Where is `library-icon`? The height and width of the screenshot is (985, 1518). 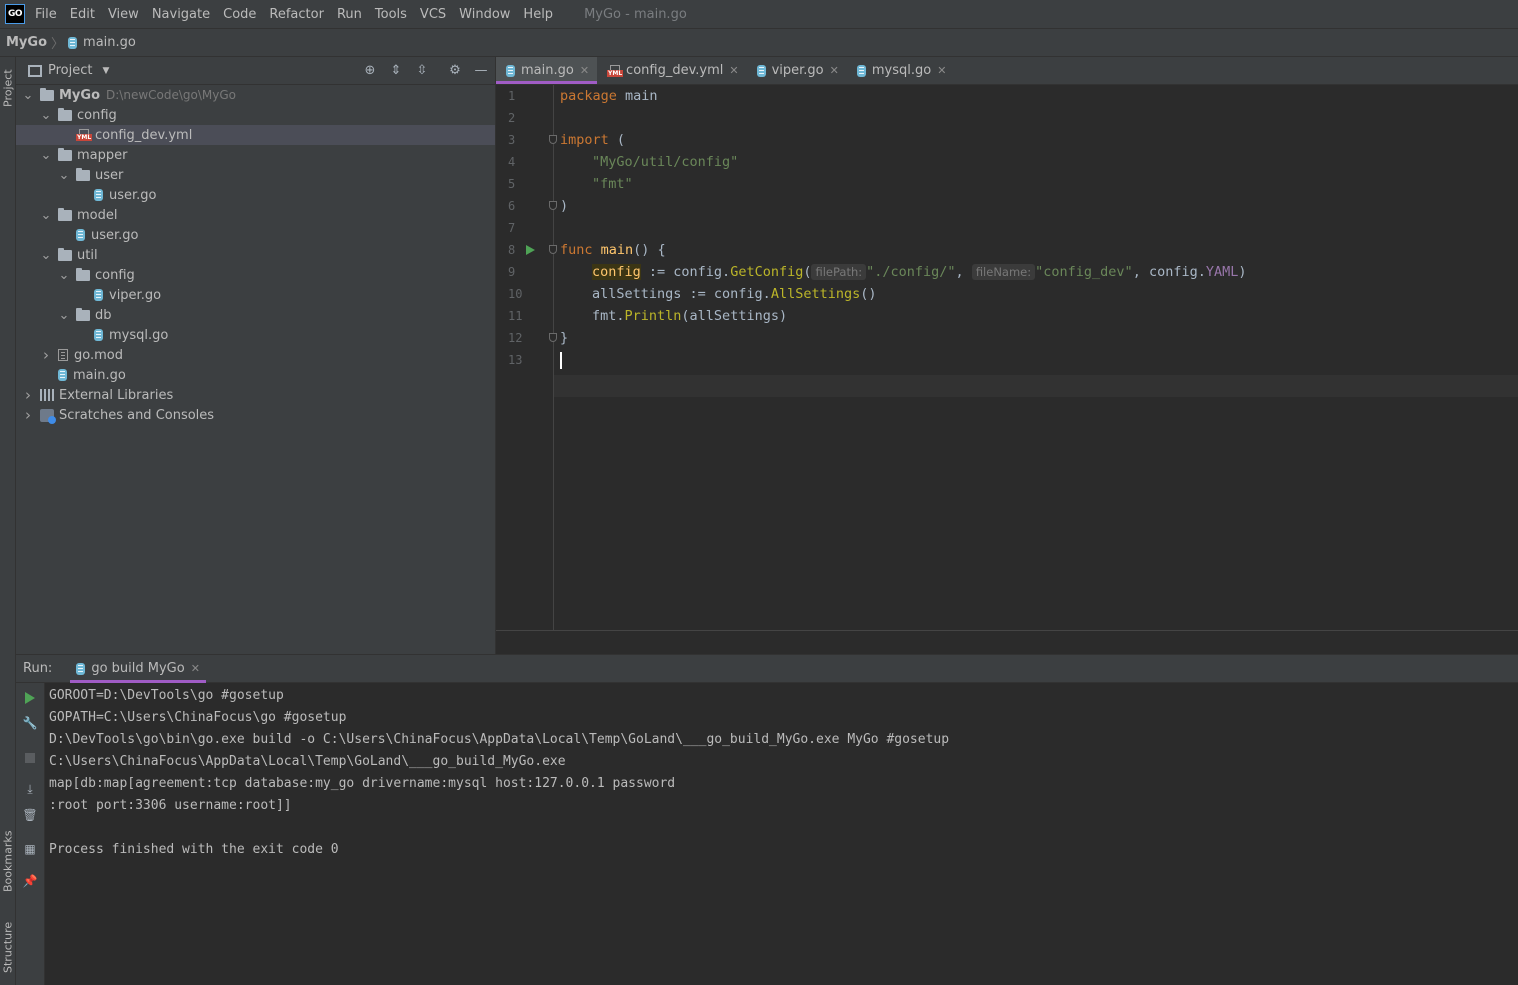
library-icon is located at coordinates (47, 395).